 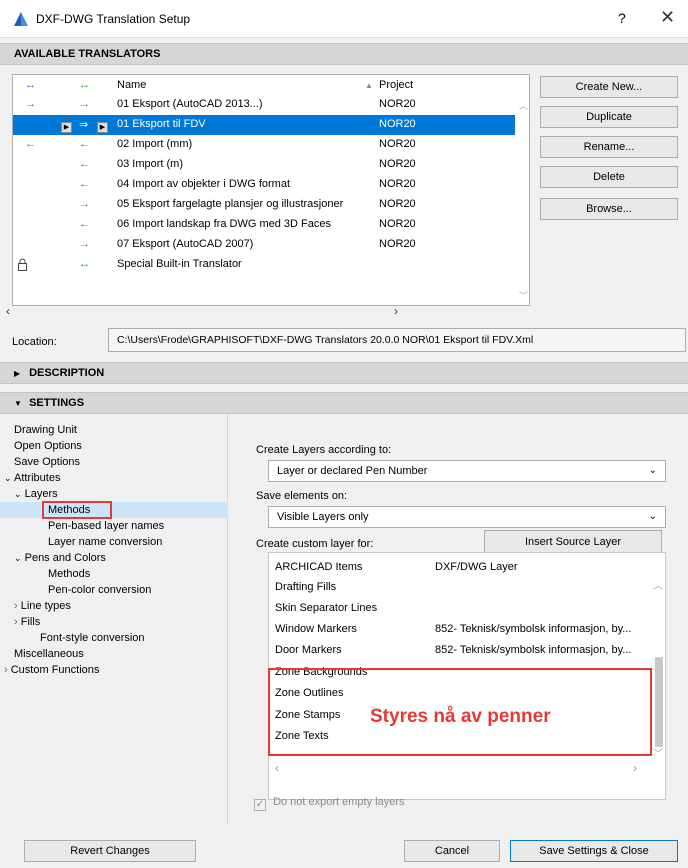 What do you see at coordinates (352, 471) in the screenshot?
I see `dropdown-value: Layer or declared Pen Number` at bounding box center [352, 471].